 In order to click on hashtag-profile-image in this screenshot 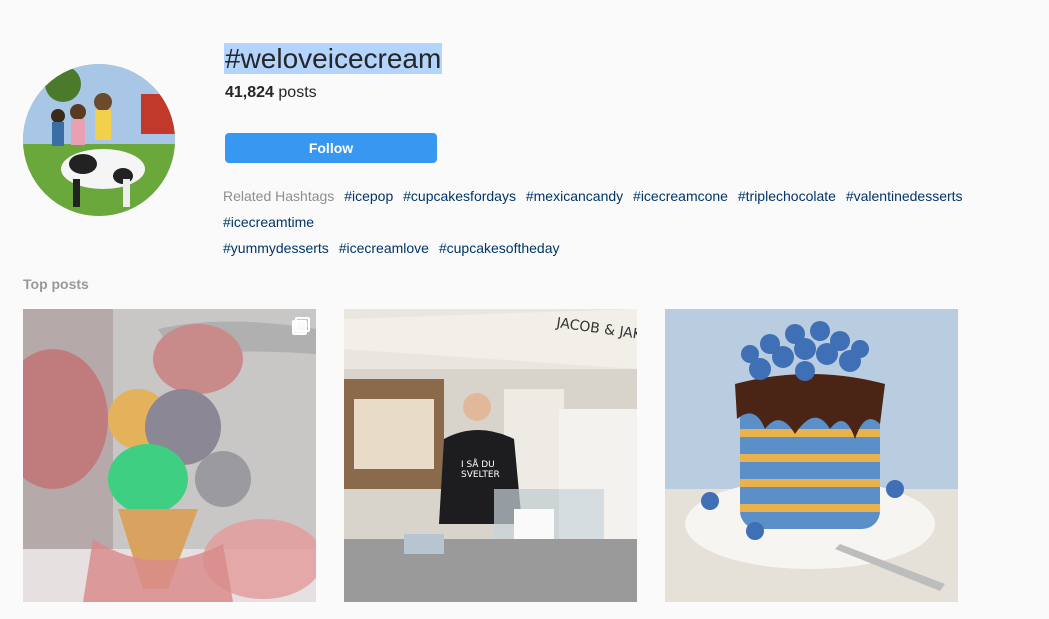, I will do `click(99, 140)`.